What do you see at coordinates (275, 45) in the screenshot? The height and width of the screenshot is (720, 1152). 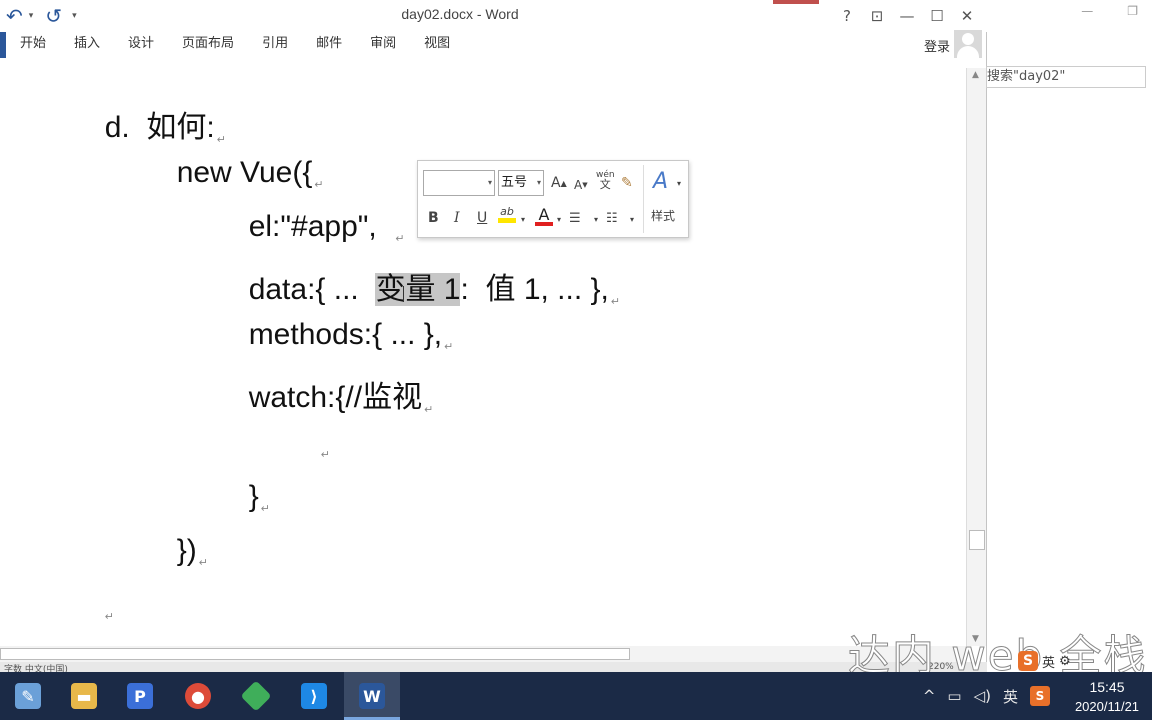 I see `tab-references: 引用` at bounding box center [275, 45].